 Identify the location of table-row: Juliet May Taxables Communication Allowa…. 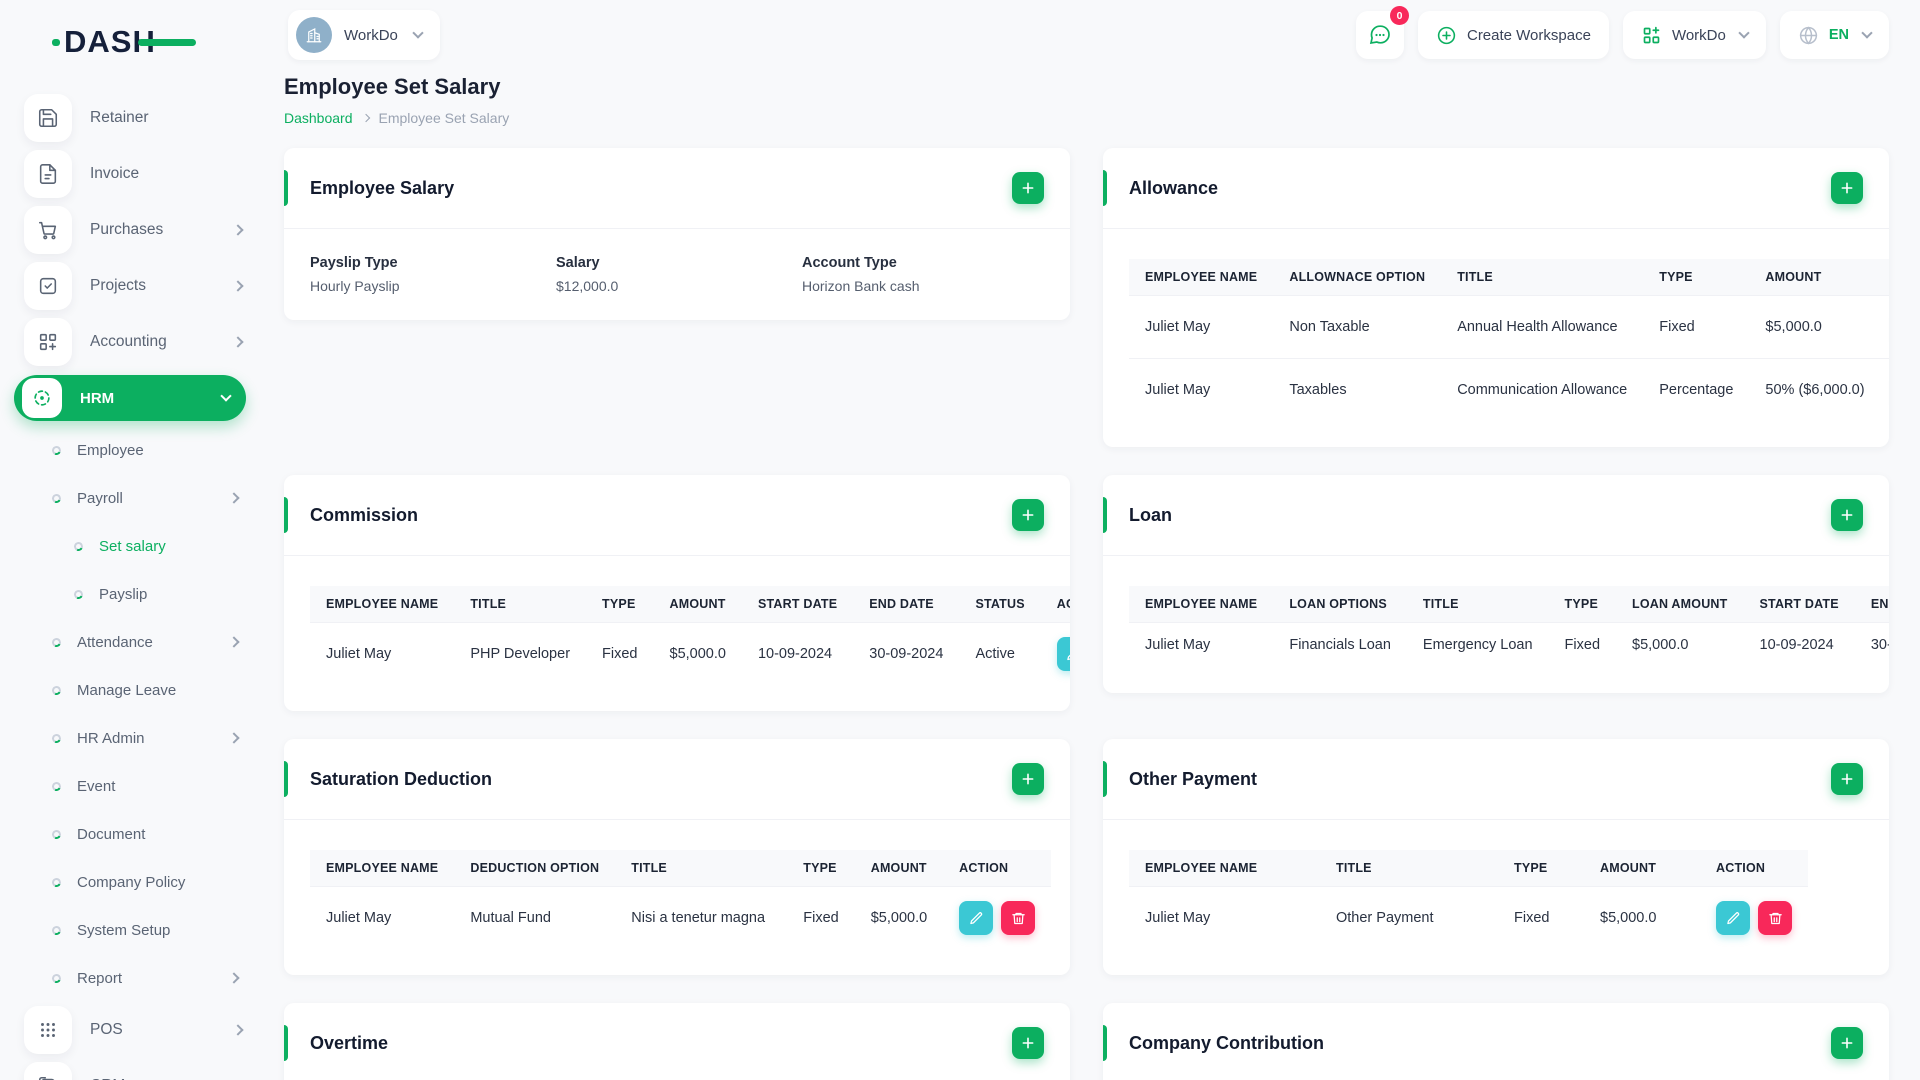
(1509, 389).